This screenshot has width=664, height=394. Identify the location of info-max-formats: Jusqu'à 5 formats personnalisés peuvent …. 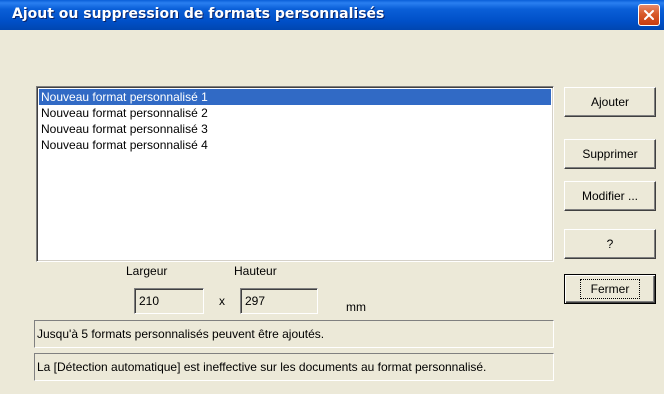
(294, 334).